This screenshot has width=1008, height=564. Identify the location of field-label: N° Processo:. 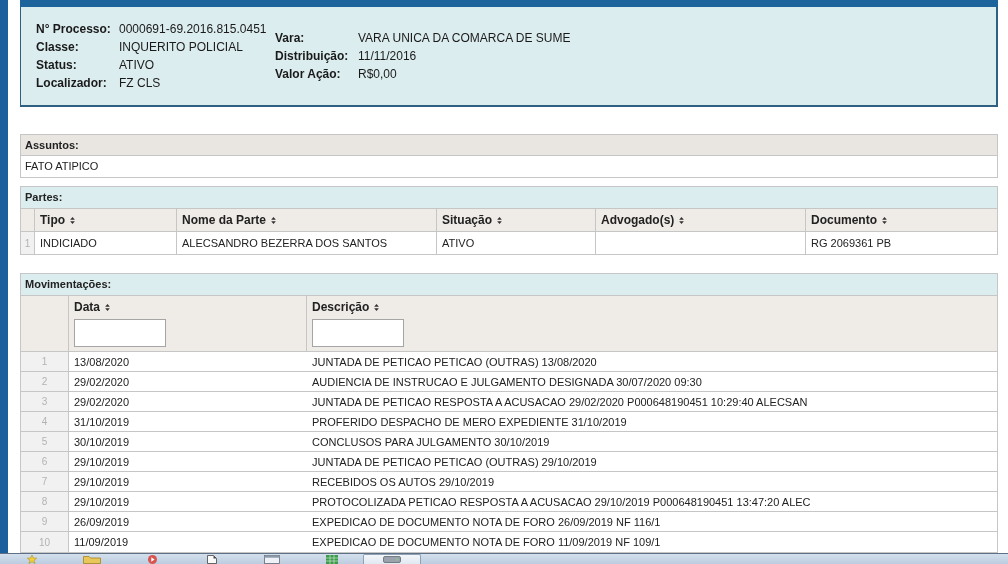
(73, 29).